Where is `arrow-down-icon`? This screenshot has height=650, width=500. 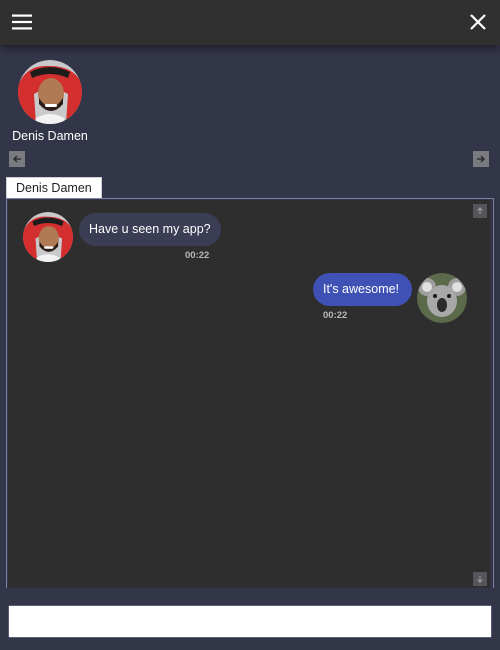
arrow-down-icon is located at coordinates (480, 579).